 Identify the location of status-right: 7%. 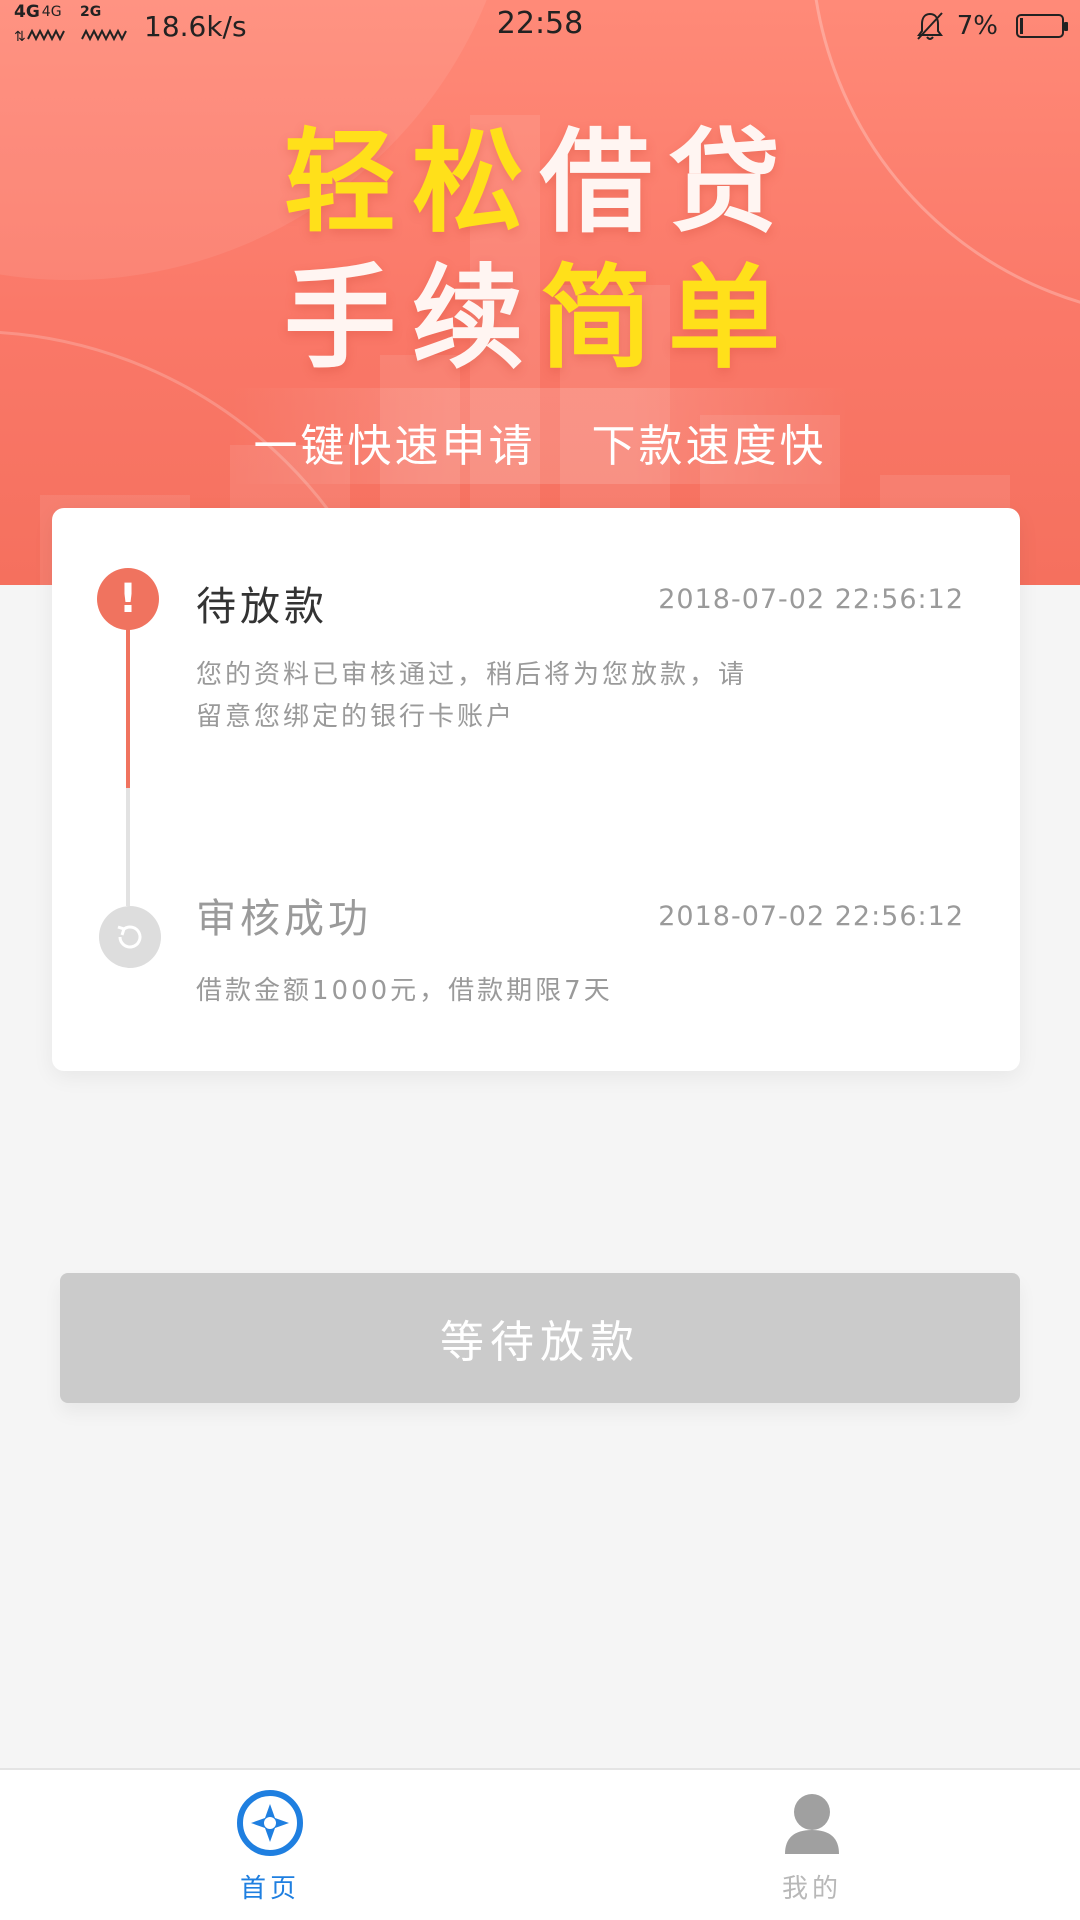
(991, 26).